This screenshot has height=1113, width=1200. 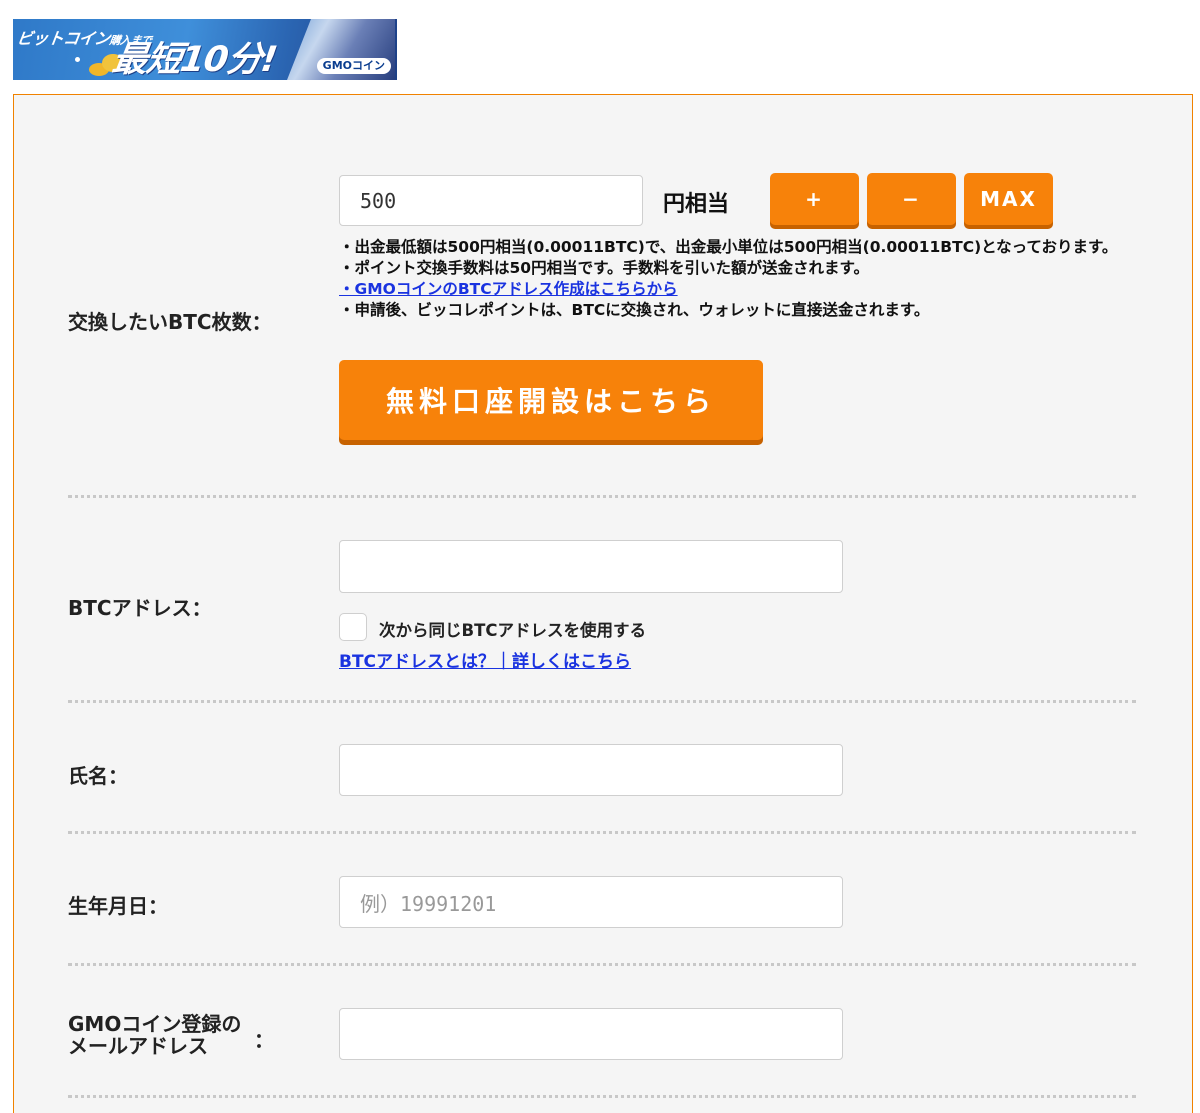 What do you see at coordinates (77, 59) in the screenshot?
I see `sparkle-icon` at bounding box center [77, 59].